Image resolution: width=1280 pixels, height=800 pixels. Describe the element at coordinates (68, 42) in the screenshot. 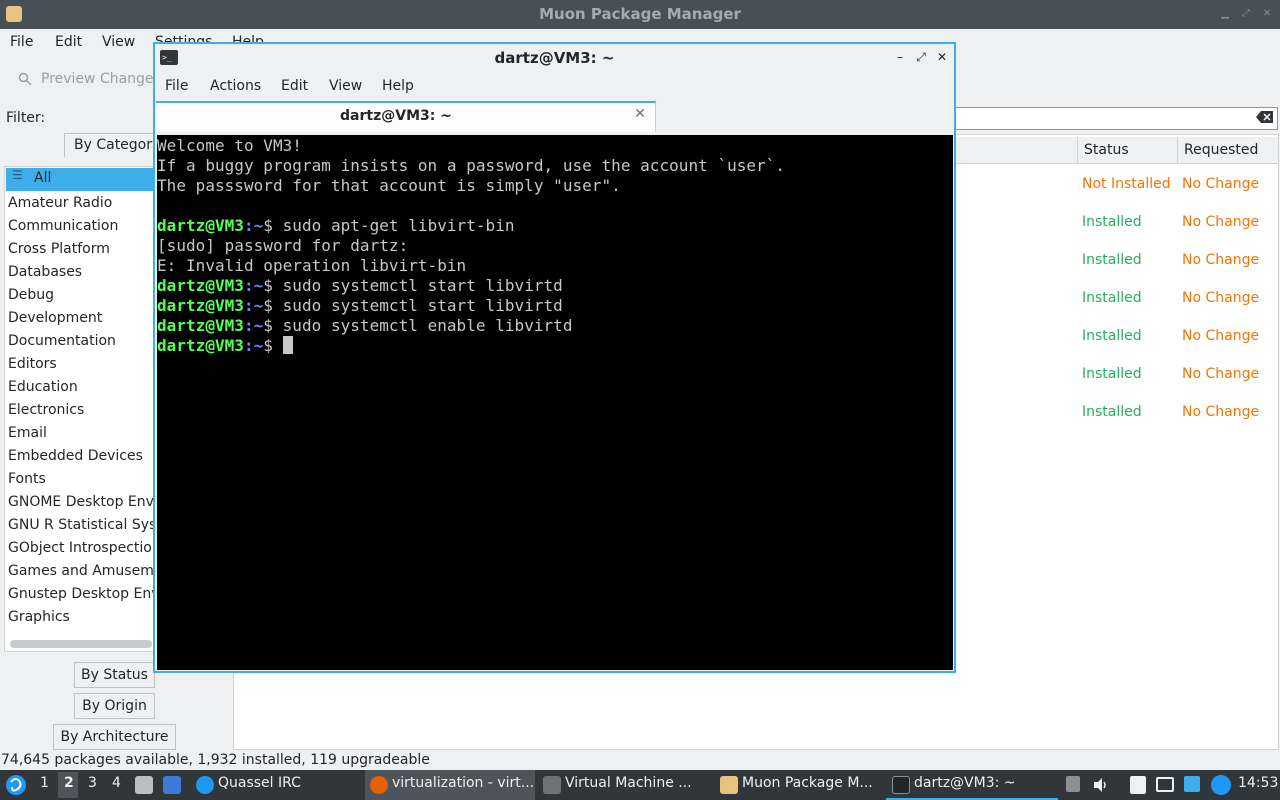

I see `menu-edit: Edit` at that location.